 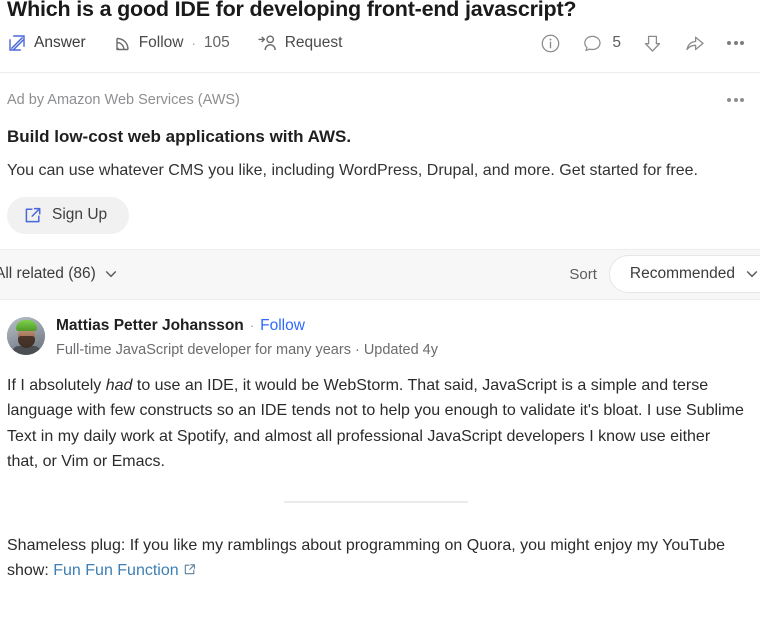 I want to click on request-button: Request, so click(x=299, y=43).